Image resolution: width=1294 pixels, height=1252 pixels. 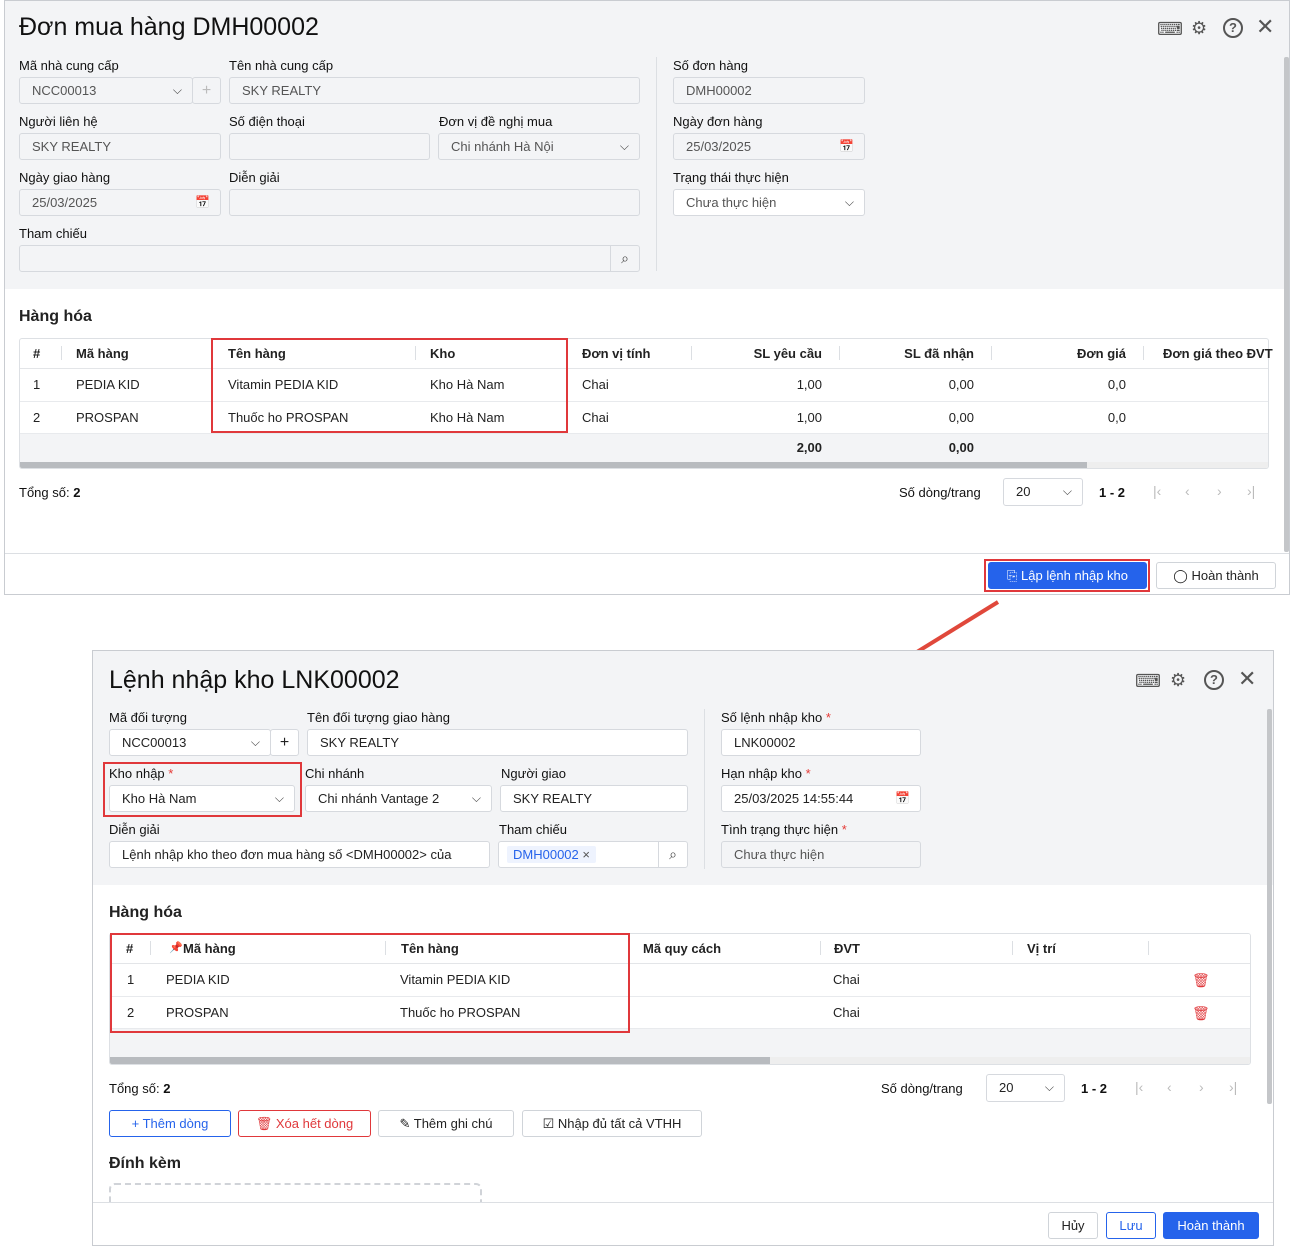 What do you see at coordinates (1116, 384) in the screenshot?
I see `cell-col-price: 0,0` at bounding box center [1116, 384].